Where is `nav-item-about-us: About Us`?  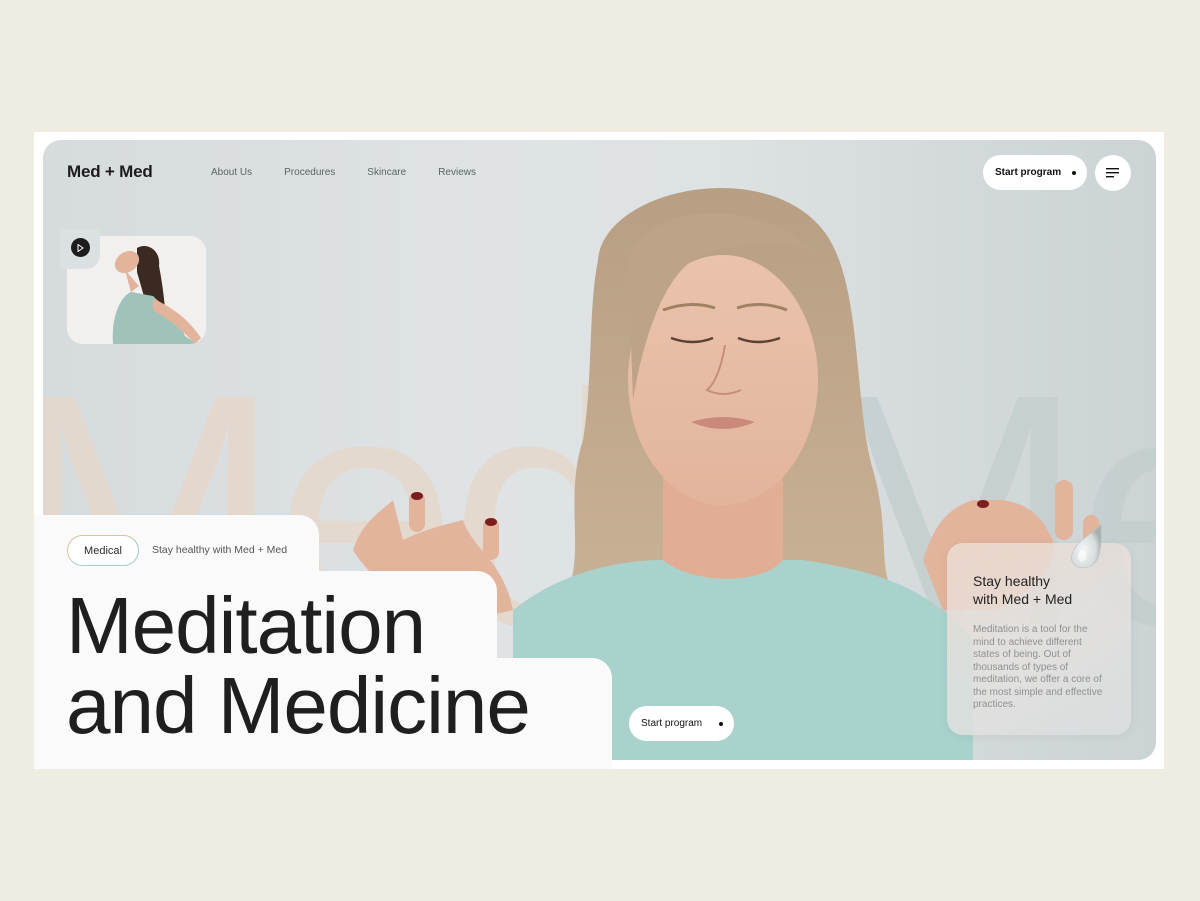
nav-item-about-us: About Us is located at coordinates (231, 172).